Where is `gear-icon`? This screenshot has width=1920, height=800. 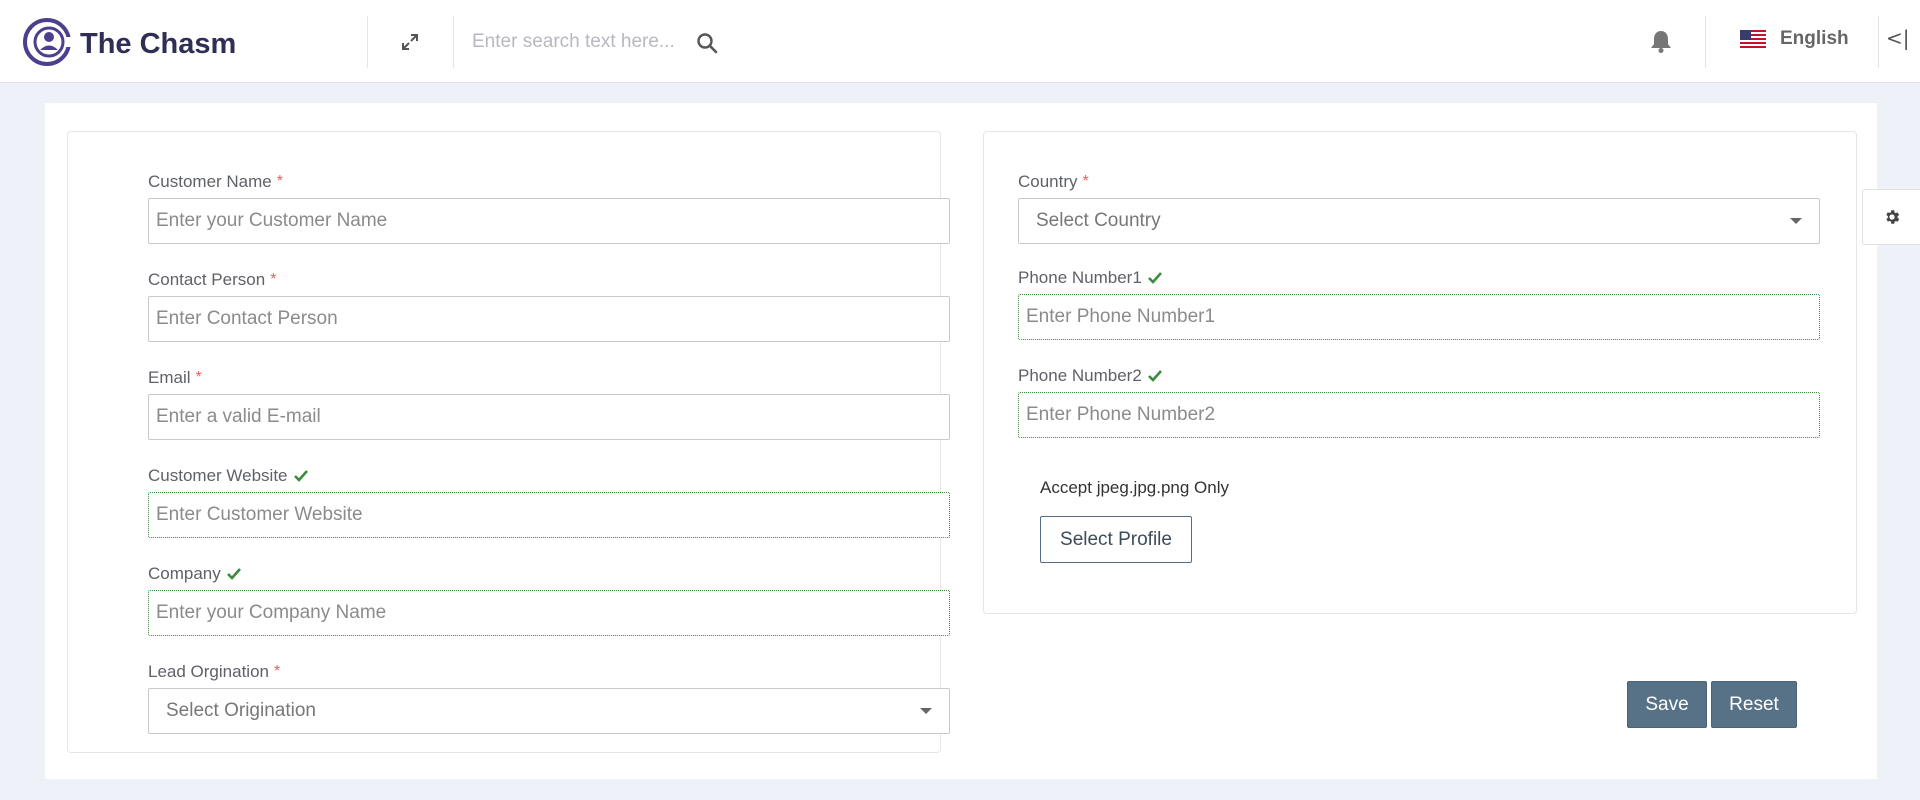 gear-icon is located at coordinates (1892, 217).